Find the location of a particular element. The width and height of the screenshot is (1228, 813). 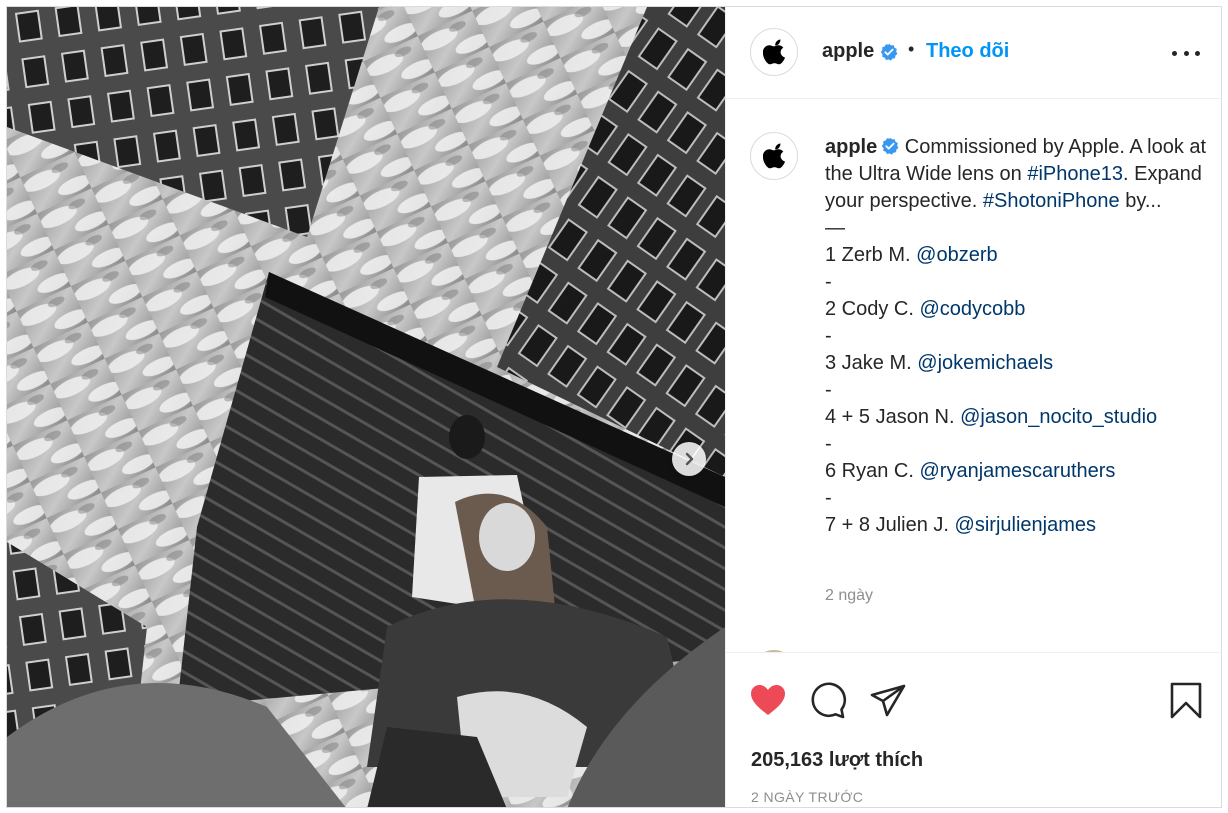

credit-line: 6 Ryan C. @ryanjamescaruthers is located at coordinates (970, 471).